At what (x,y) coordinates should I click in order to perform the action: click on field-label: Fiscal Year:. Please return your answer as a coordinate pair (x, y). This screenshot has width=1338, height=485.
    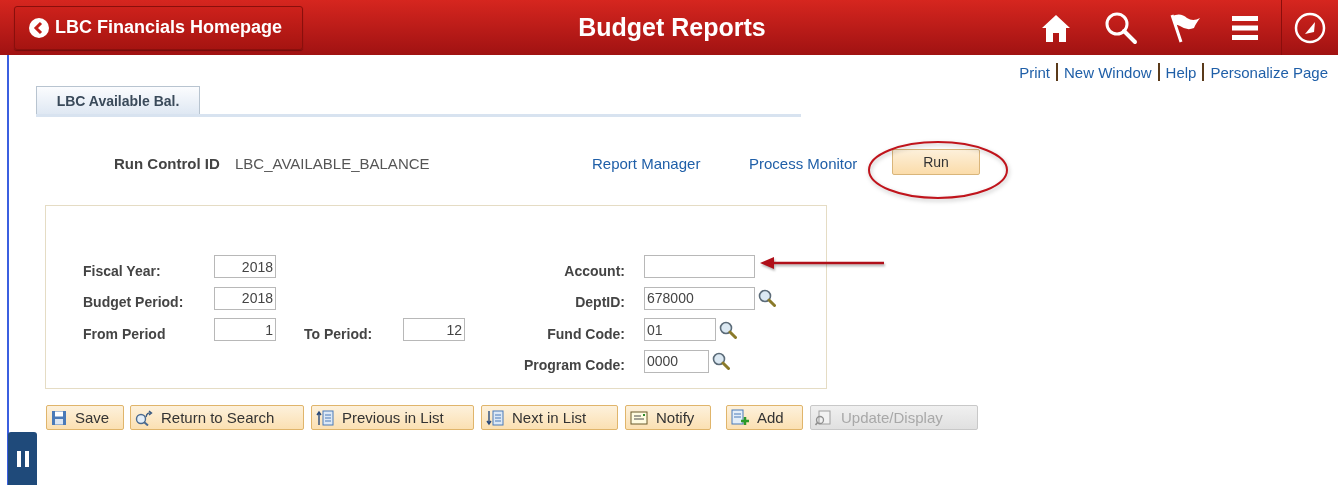
    Looking at the image, I should click on (122, 270).